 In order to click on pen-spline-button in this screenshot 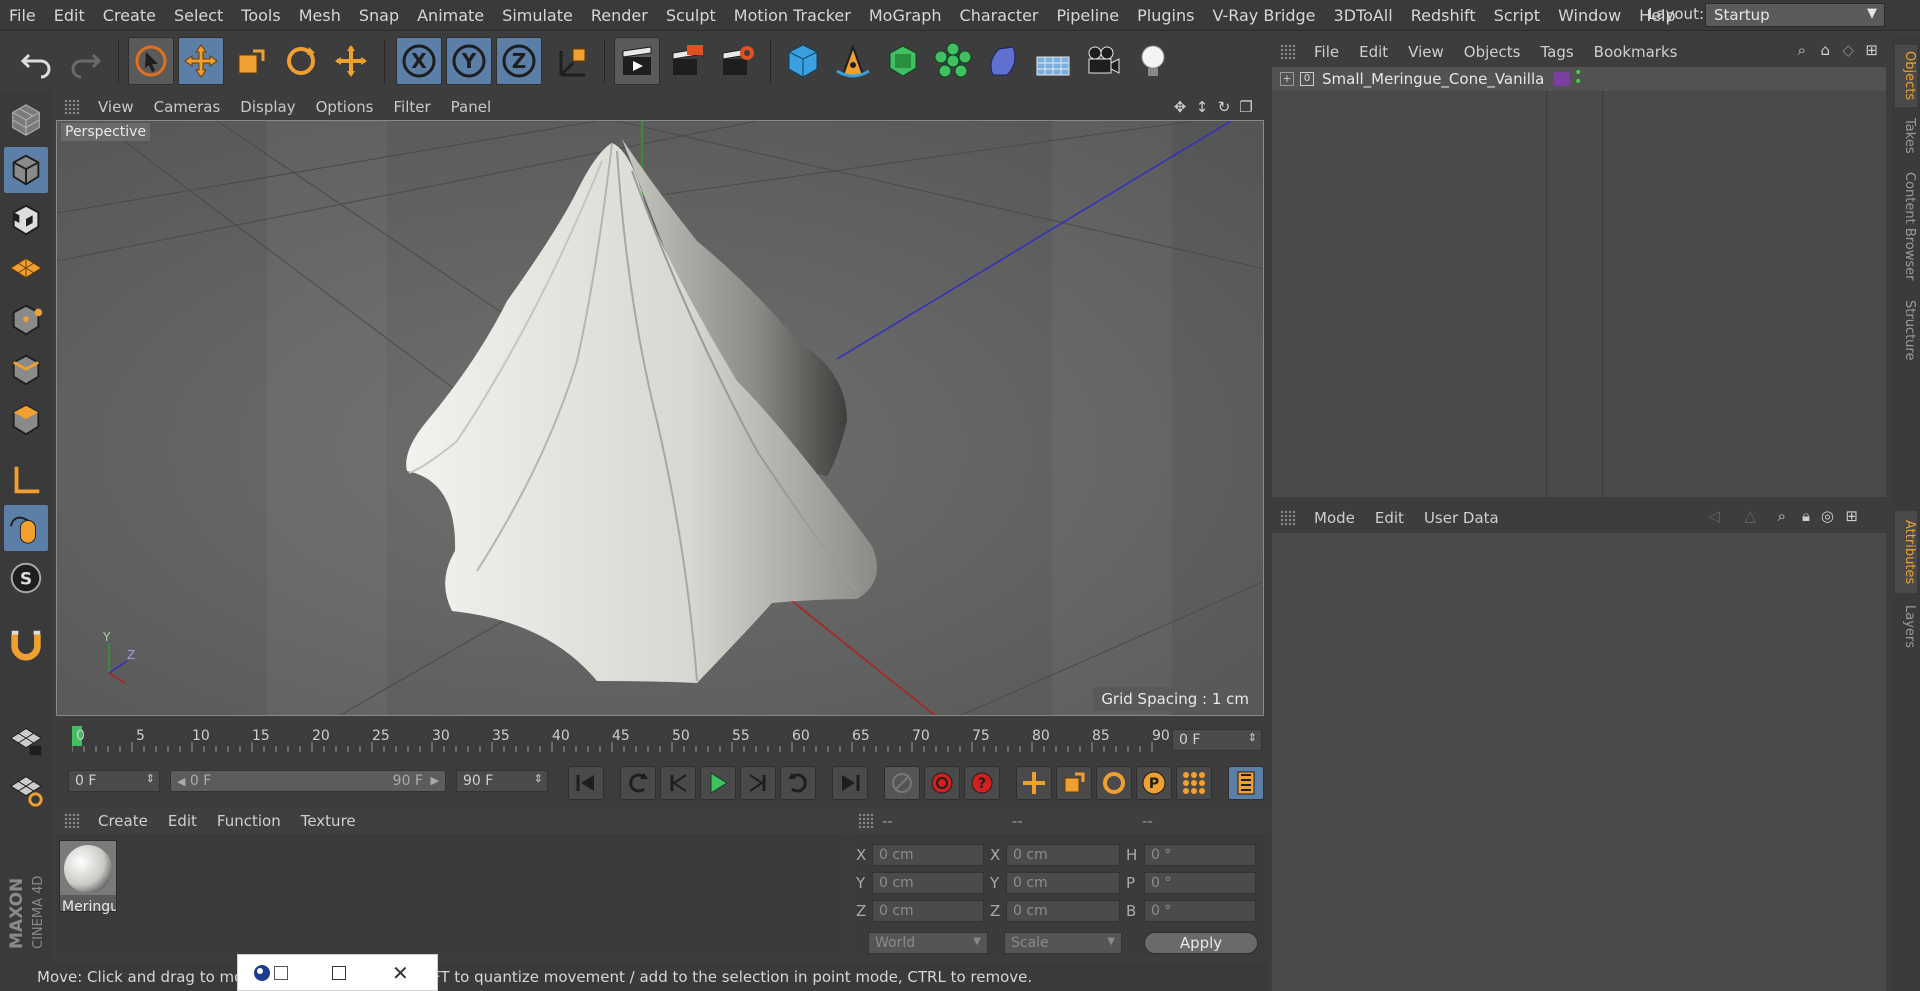, I will do `click(853, 61)`.